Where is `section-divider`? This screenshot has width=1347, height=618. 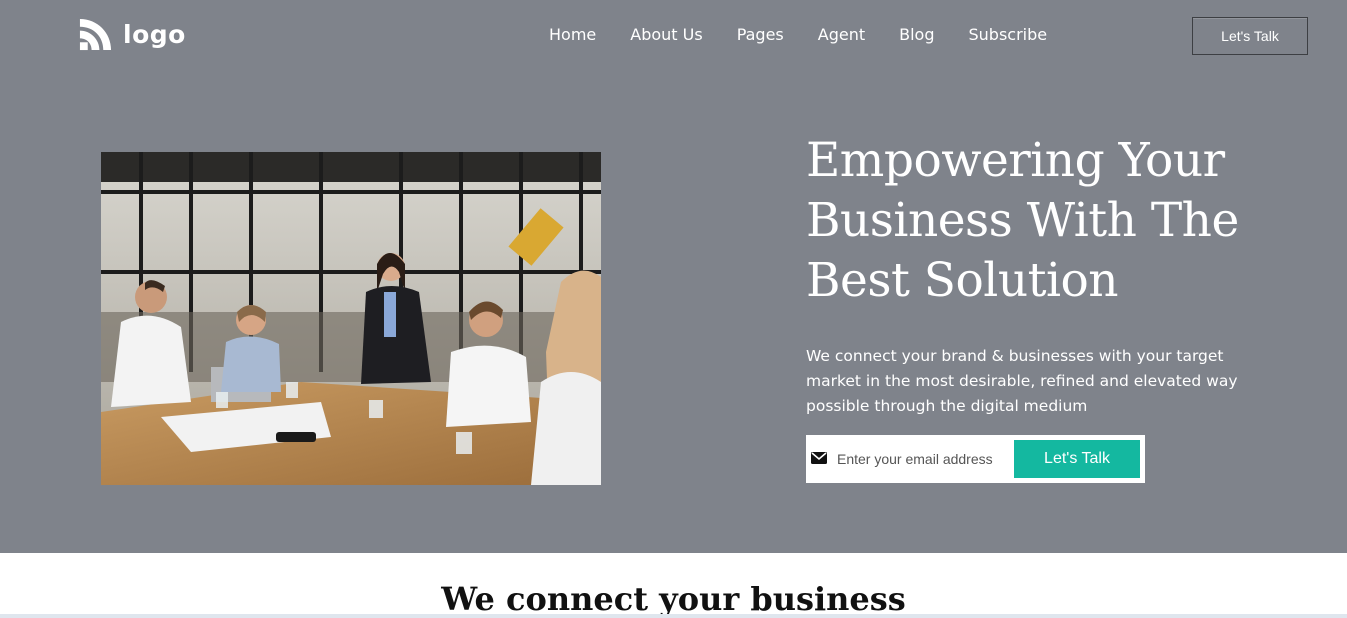 section-divider is located at coordinates (673, 616).